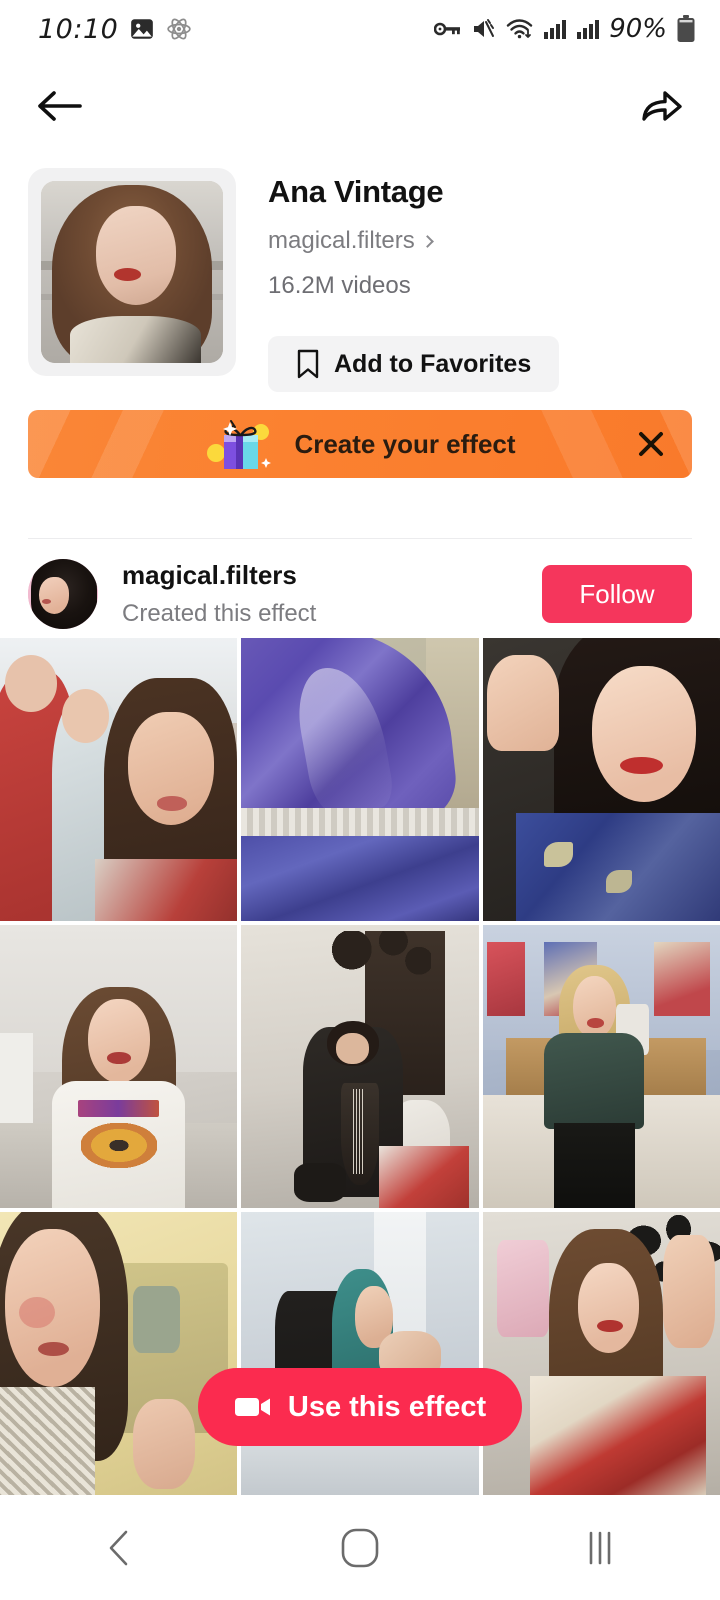 The image size is (720, 1600). I want to click on banner-close-button, so click(651, 444).